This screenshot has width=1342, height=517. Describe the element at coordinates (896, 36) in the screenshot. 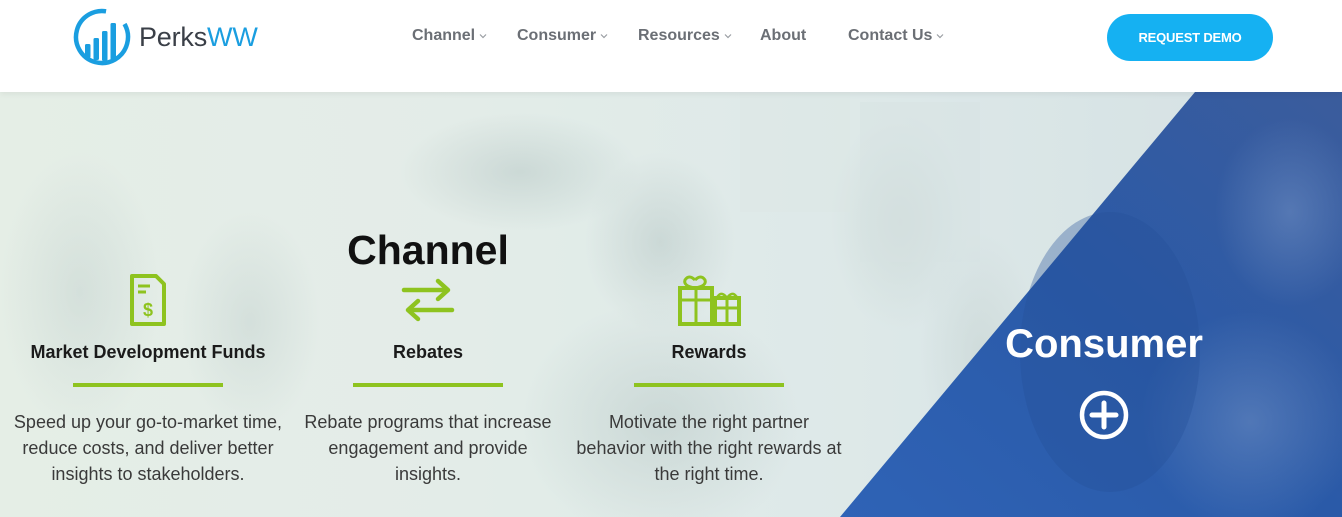

I see `nav-item-contact-us: Contact Us` at that location.